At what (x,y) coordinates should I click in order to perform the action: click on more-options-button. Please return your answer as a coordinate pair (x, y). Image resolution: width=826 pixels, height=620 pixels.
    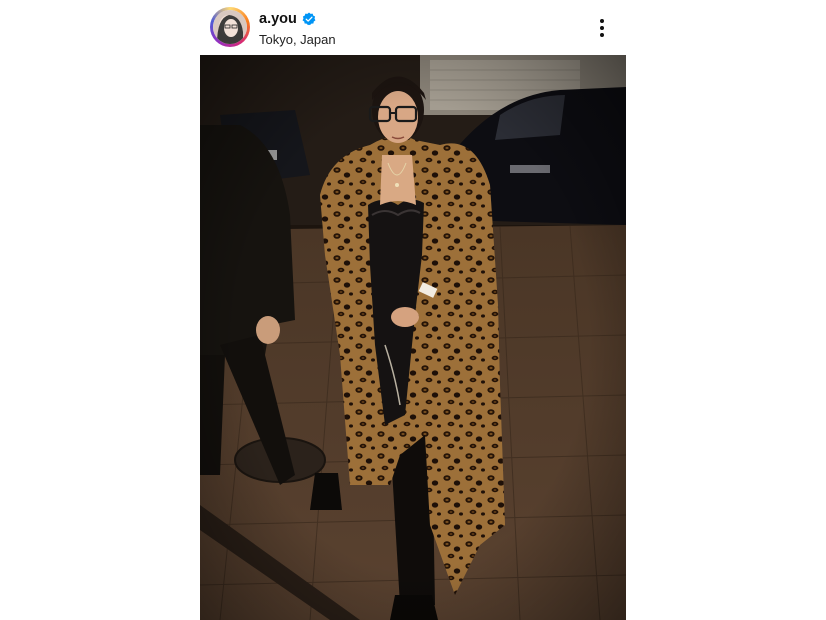
    Looking at the image, I should click on (602, 28).